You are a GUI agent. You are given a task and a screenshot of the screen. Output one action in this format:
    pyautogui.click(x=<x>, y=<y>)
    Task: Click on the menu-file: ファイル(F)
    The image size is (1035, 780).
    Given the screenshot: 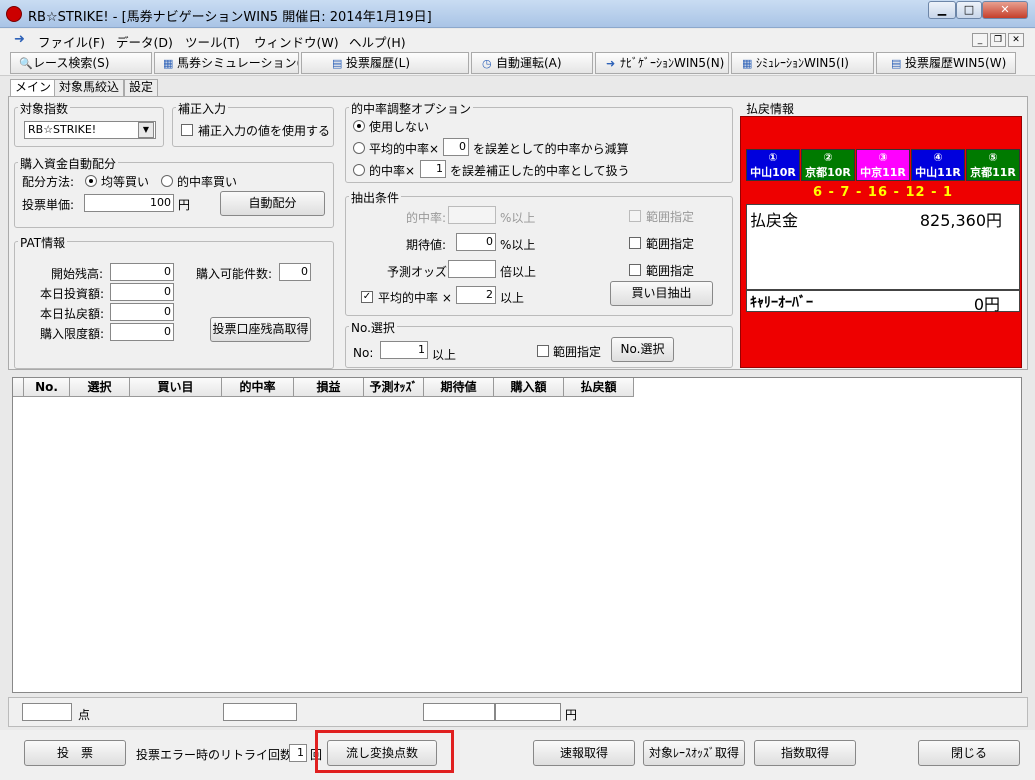 What is the action you would take?
    pyautogui.click(x=71, y=41)
    